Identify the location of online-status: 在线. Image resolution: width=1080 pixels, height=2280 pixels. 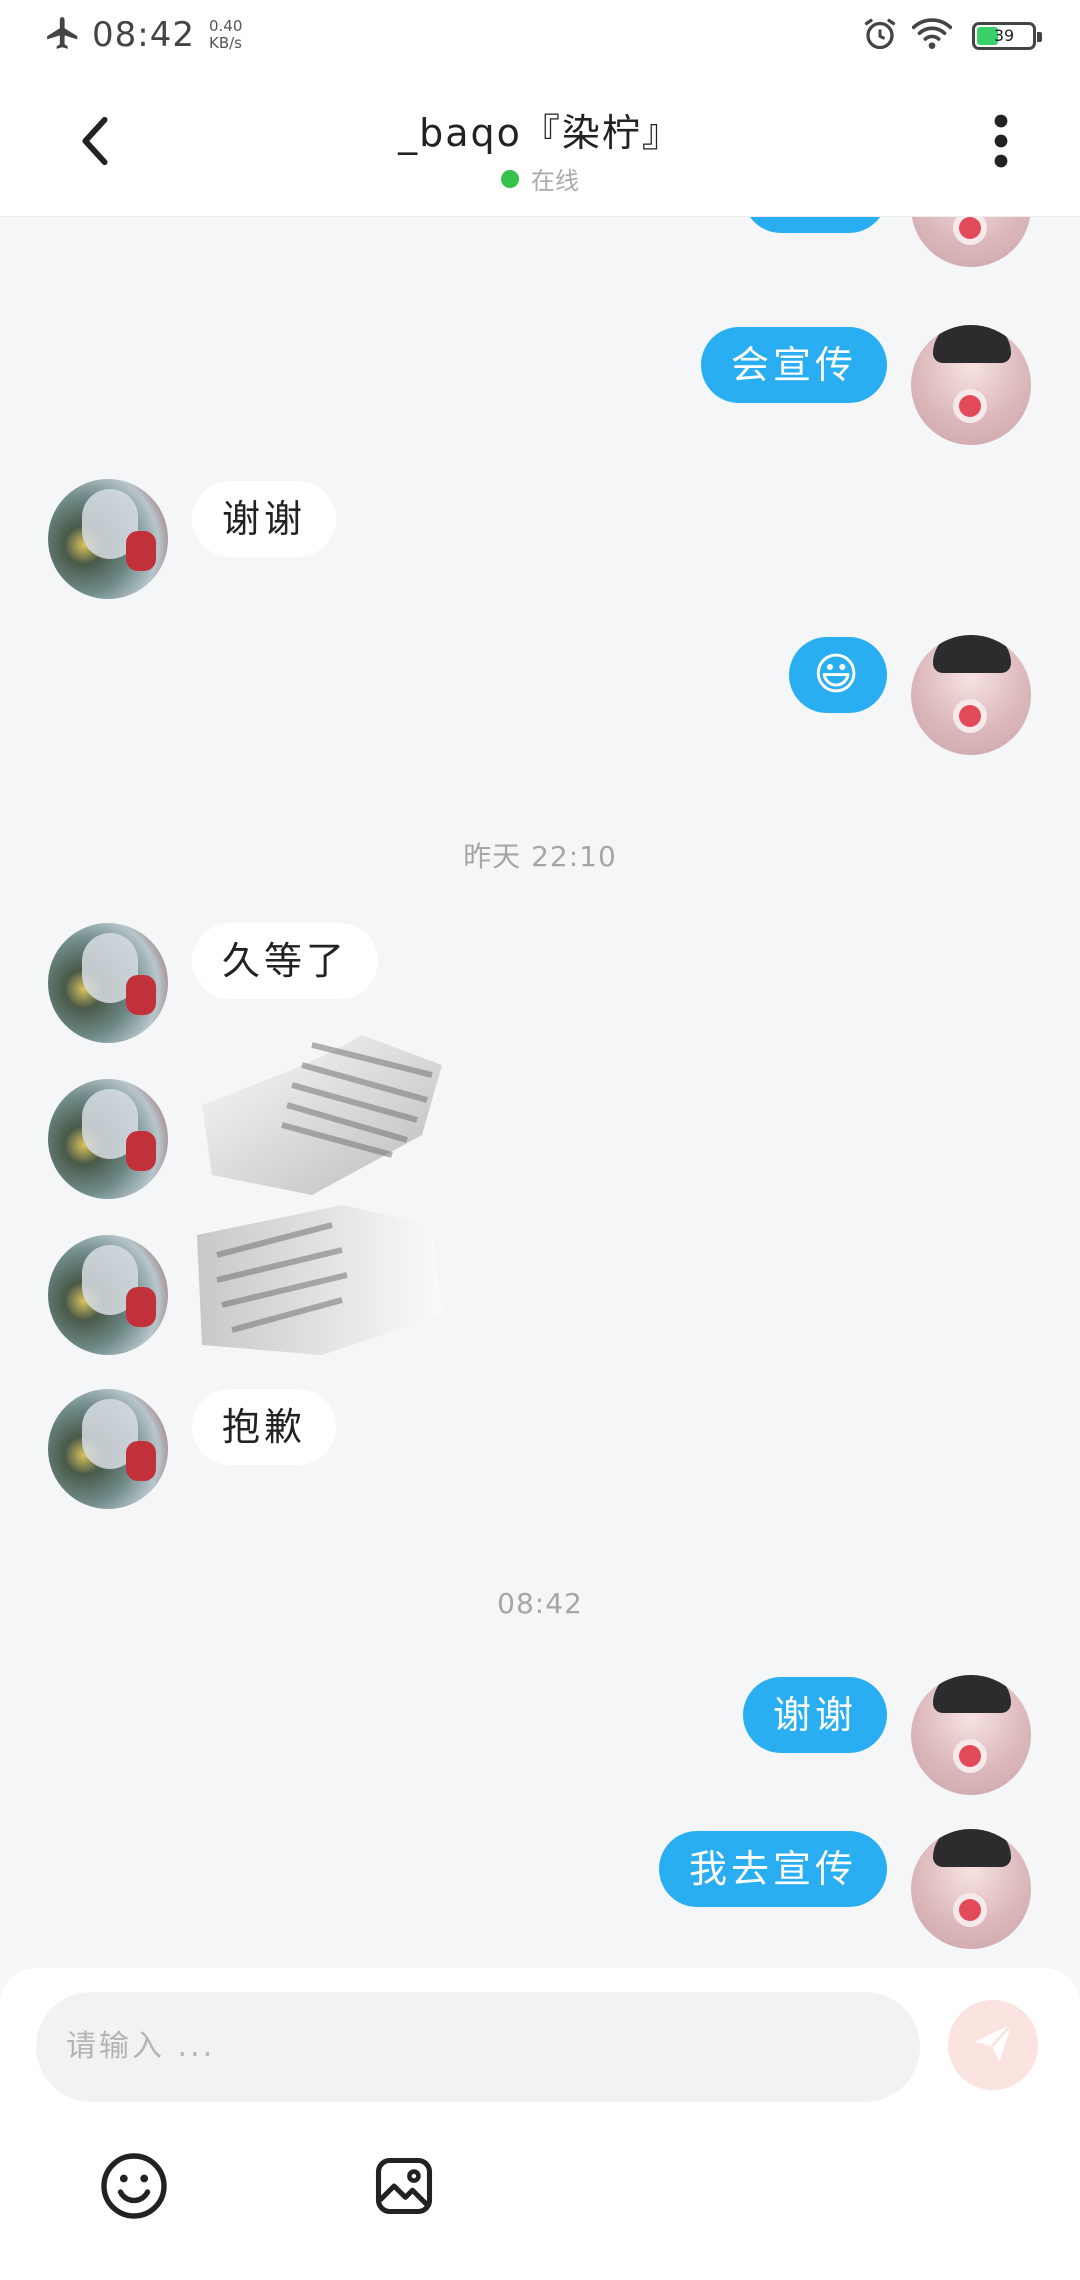
(540, 178).